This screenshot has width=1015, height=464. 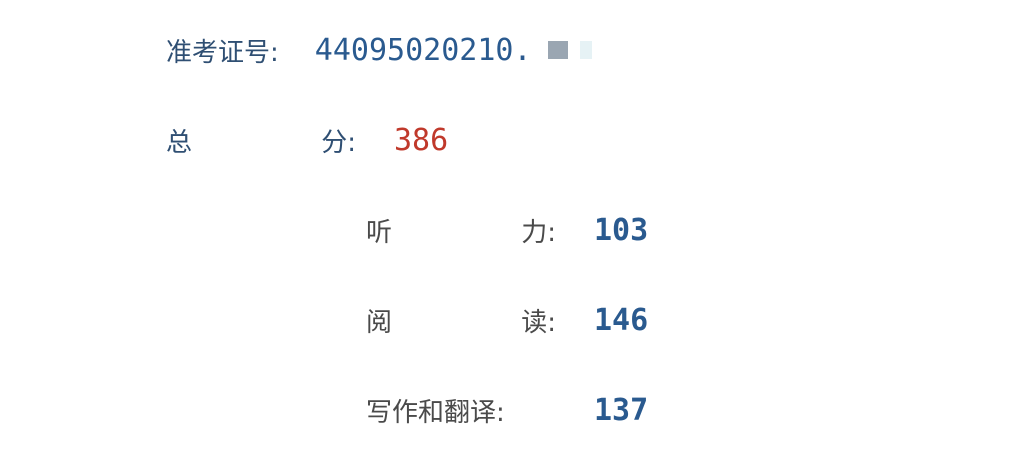 I want to click on total-score-value: 386, so click(x=421, y=140).